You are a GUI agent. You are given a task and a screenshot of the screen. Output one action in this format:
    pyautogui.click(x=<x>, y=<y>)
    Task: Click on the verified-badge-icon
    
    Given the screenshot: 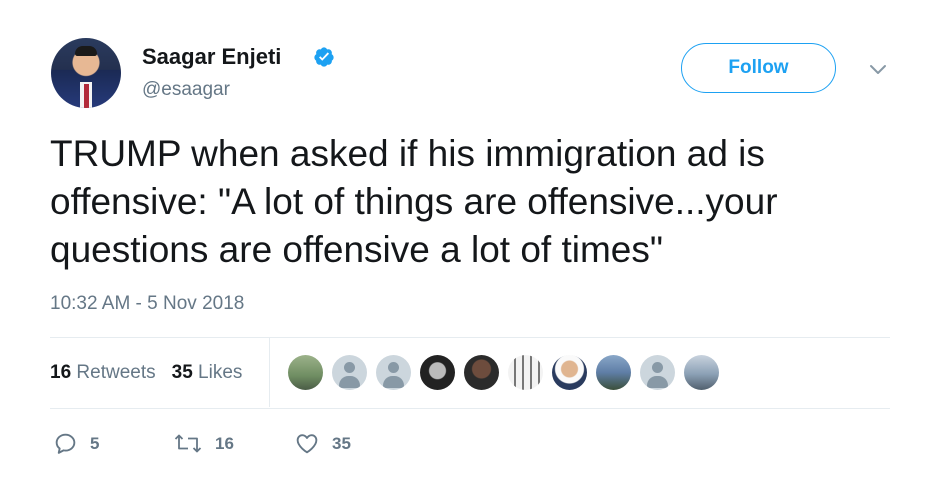 What is the action you would take?
    pyautogui.click(x=324, y=57)
    